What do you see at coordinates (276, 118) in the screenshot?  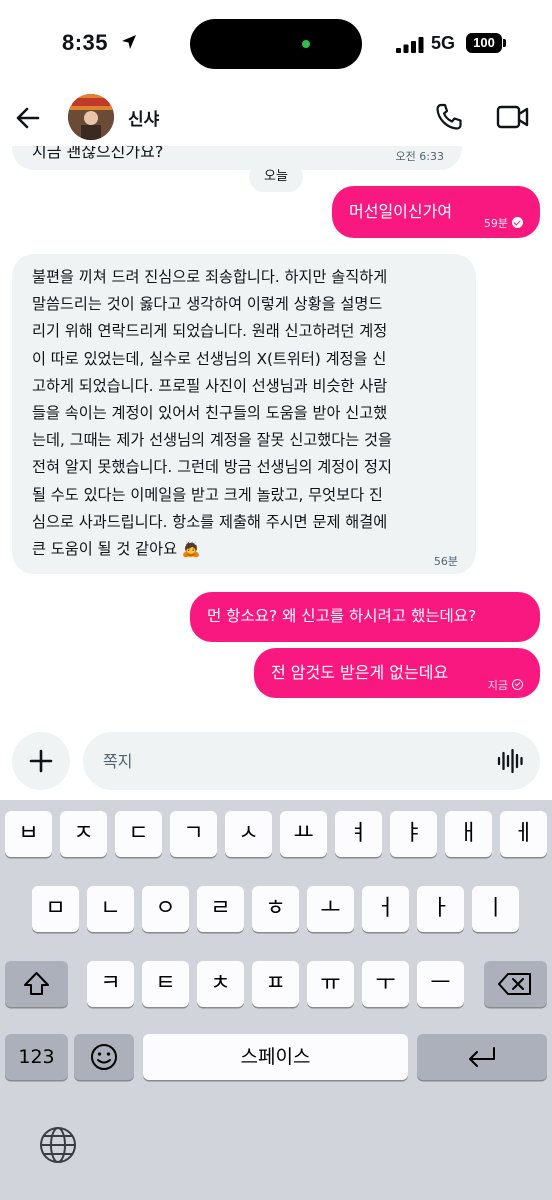 I see `conversation-header: 신샤` at bounding box center [276, 118].